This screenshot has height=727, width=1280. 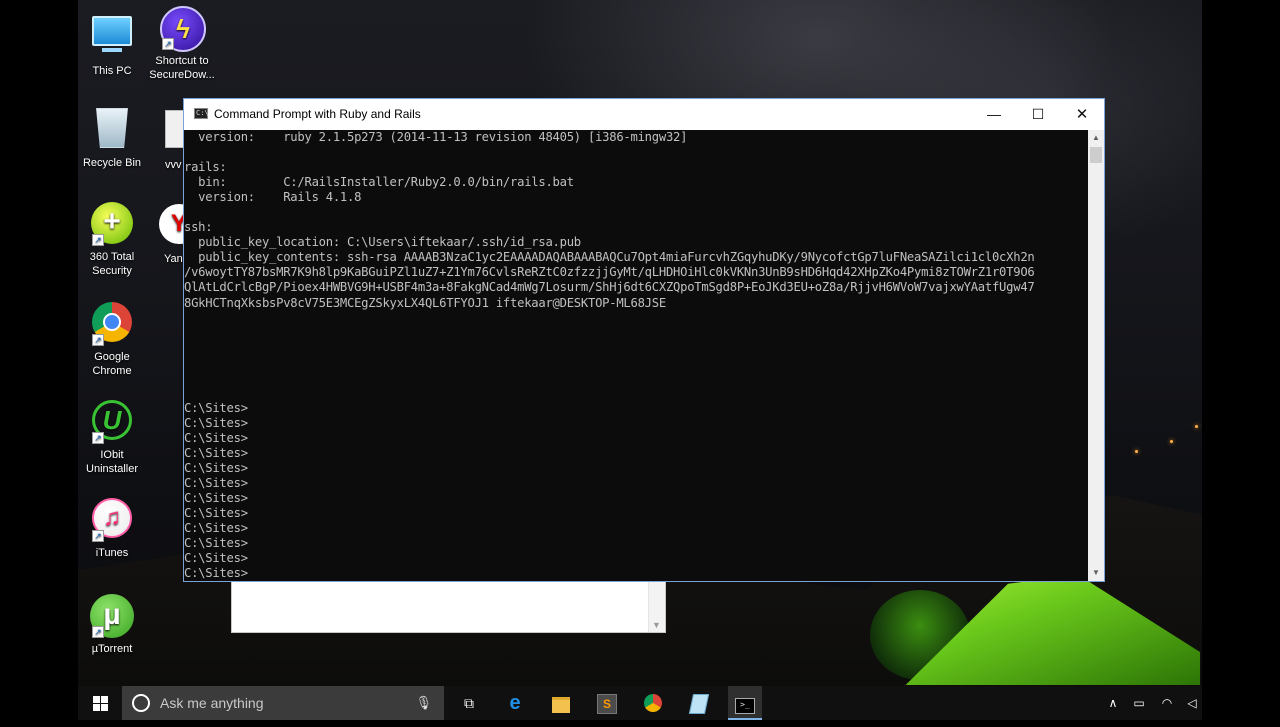 I want to click on taskbar: Ask me anything 🎙 ⧉ e S >_ ∧ ▭ ◠ ◁, so click(x=640, y=703).